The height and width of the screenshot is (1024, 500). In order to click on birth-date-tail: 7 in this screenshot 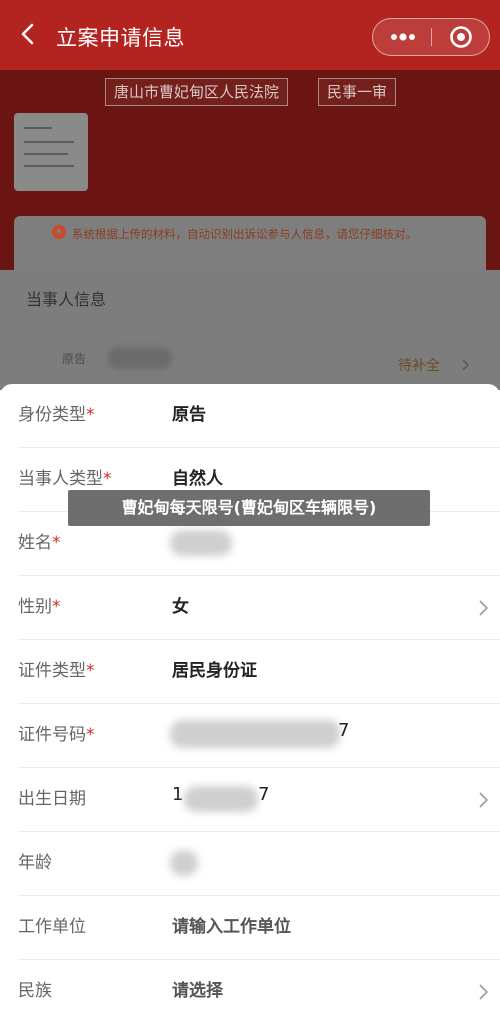, I will do `click(264, 794)`.